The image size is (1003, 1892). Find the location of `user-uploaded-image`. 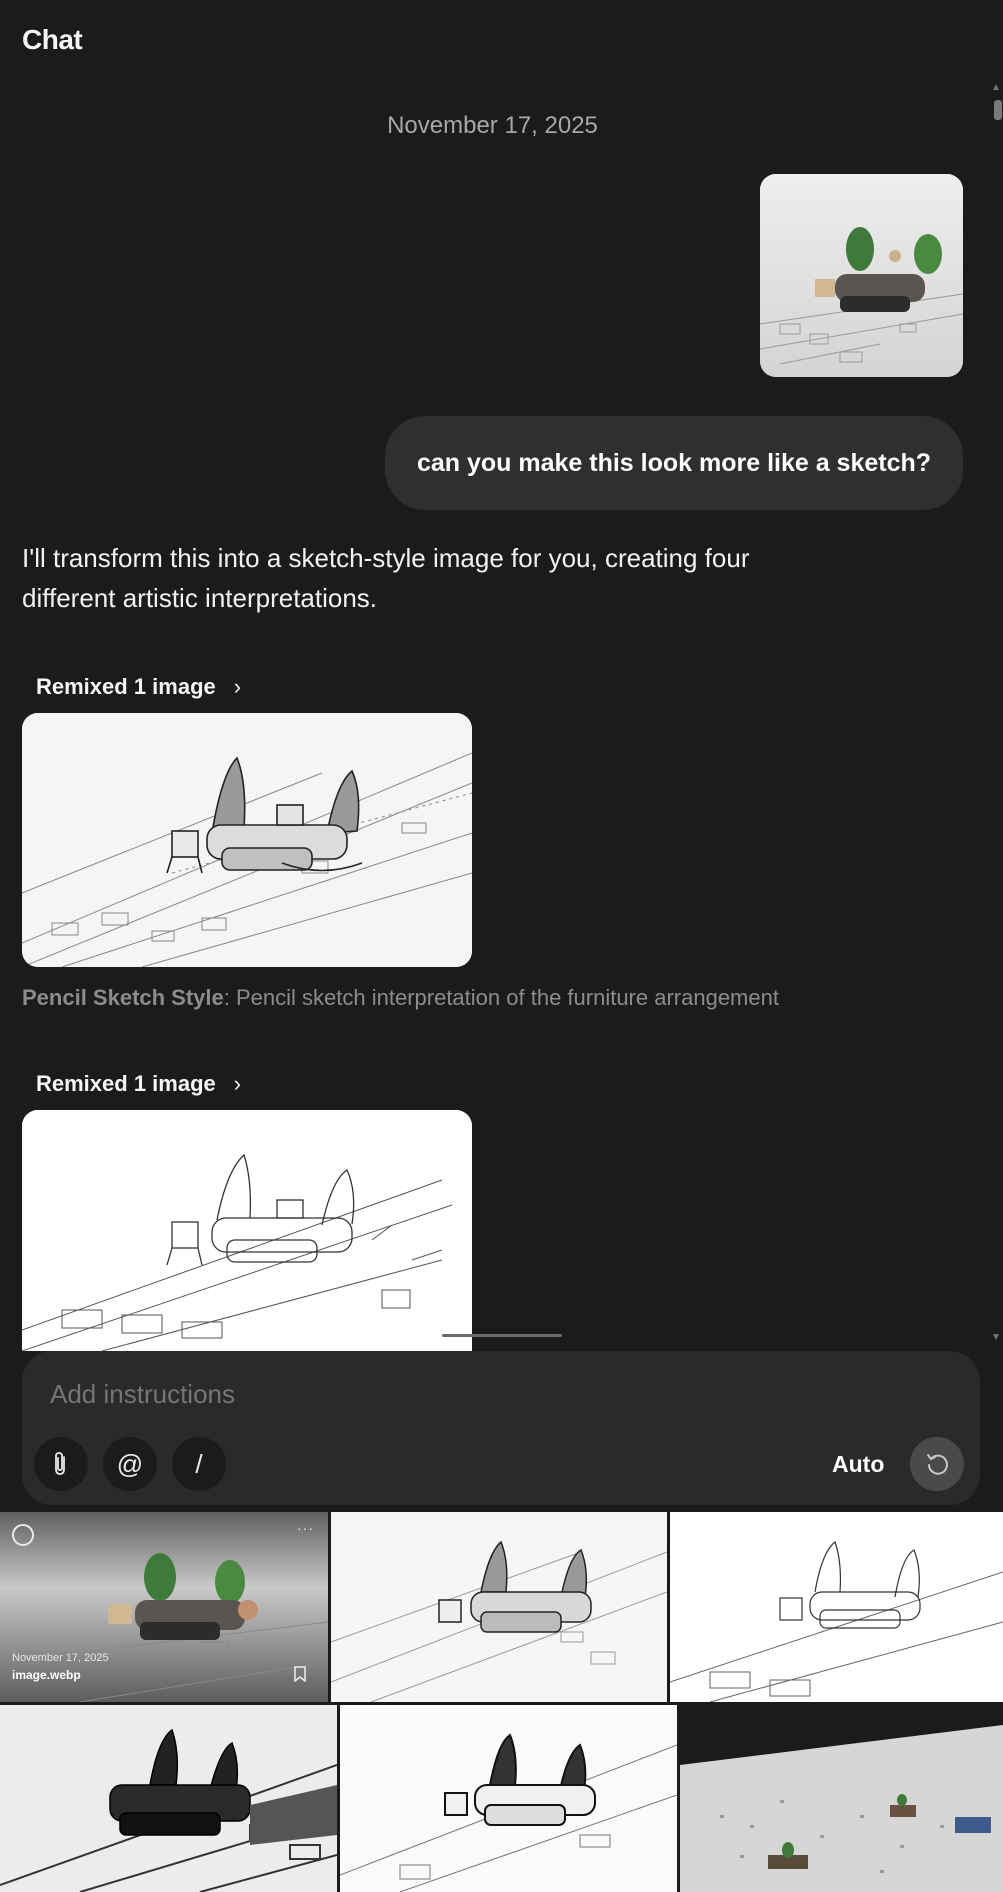

user-uploaded-image is located at coordinates (861, 275).